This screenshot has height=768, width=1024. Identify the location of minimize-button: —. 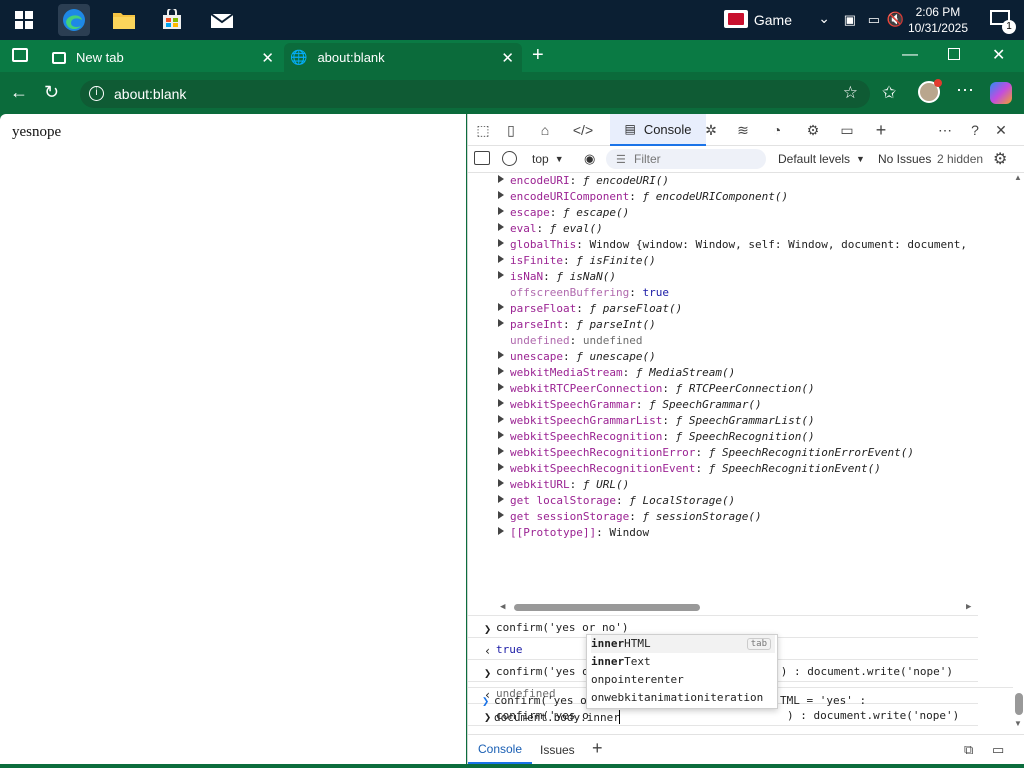
(910, 55).